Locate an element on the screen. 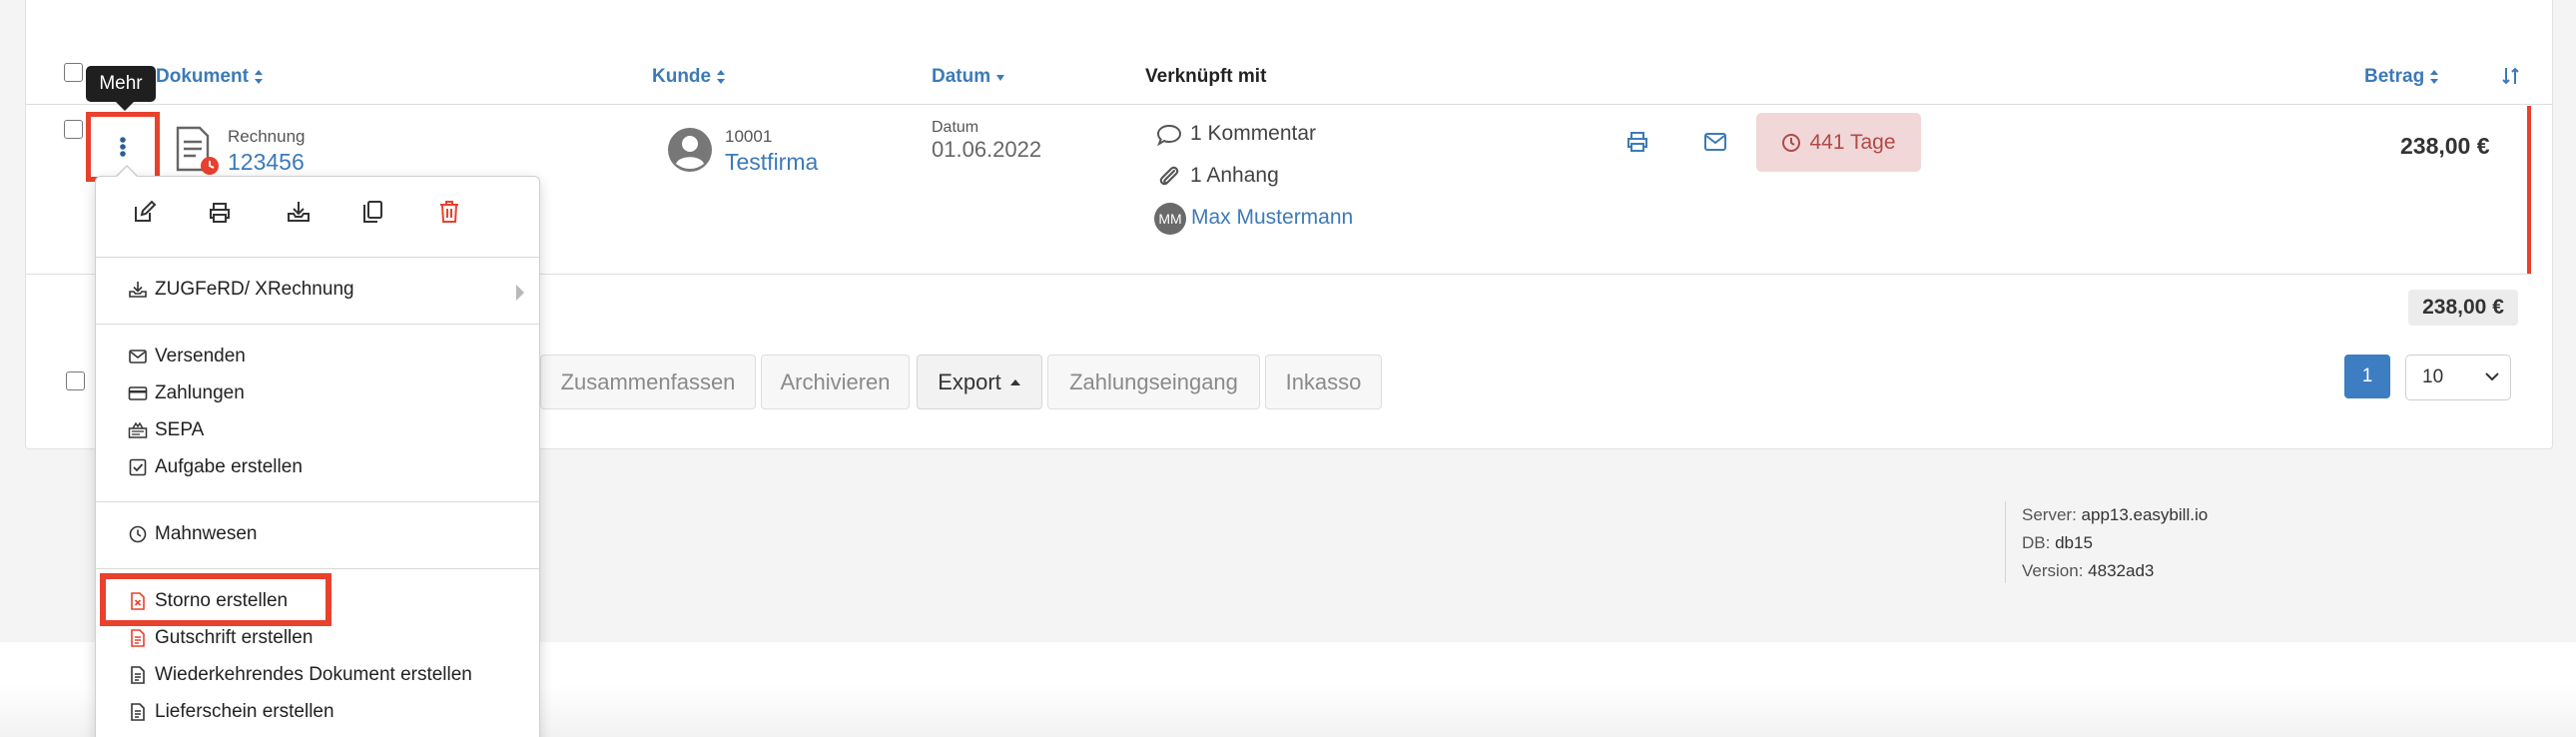 The width and height of the screenshot is (2576, 737). header-date: Datum is located at coordinates (968, 77).